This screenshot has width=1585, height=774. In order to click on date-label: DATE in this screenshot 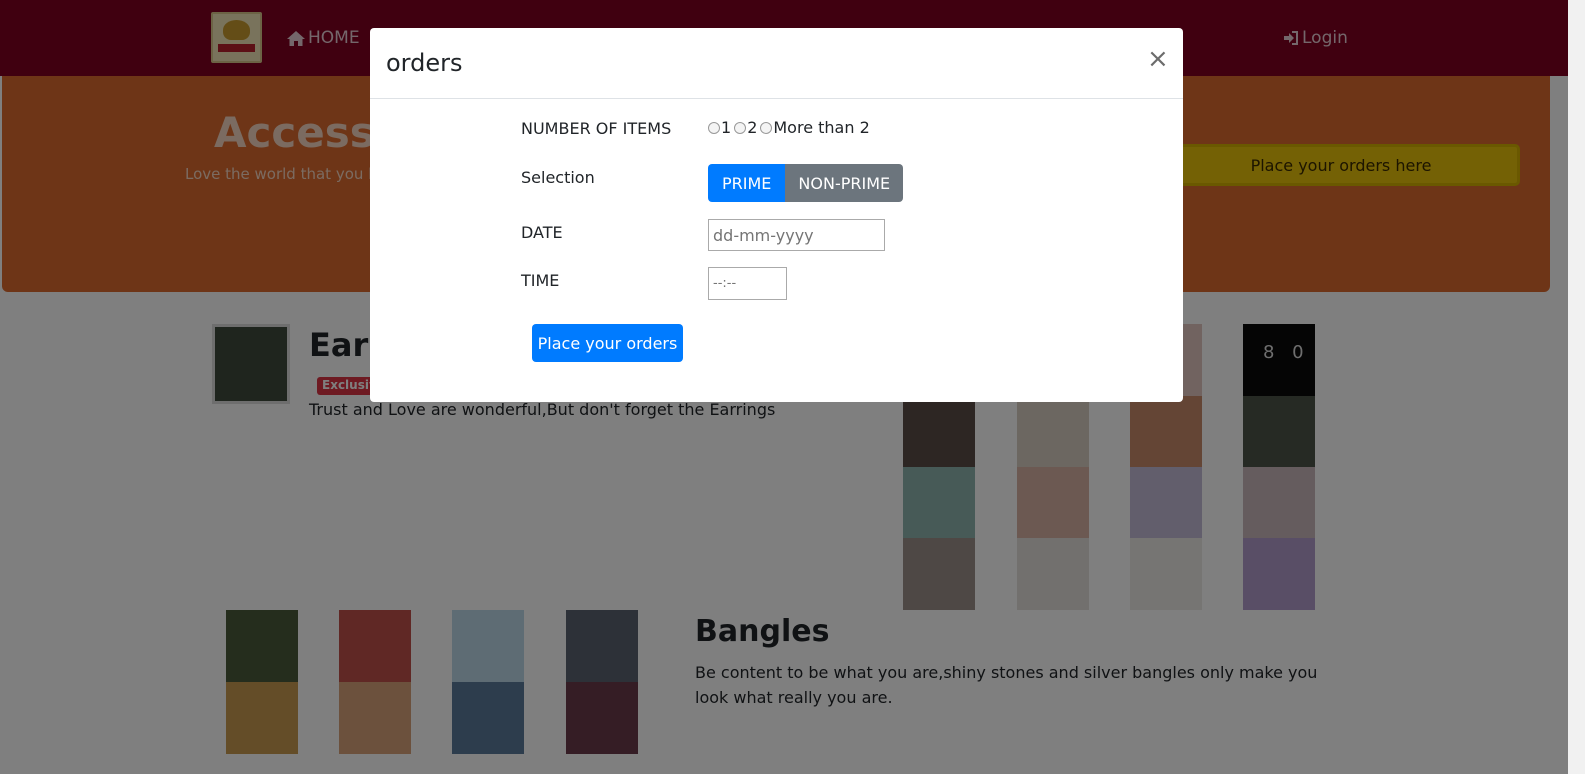, I will do `click(542, 232)`.